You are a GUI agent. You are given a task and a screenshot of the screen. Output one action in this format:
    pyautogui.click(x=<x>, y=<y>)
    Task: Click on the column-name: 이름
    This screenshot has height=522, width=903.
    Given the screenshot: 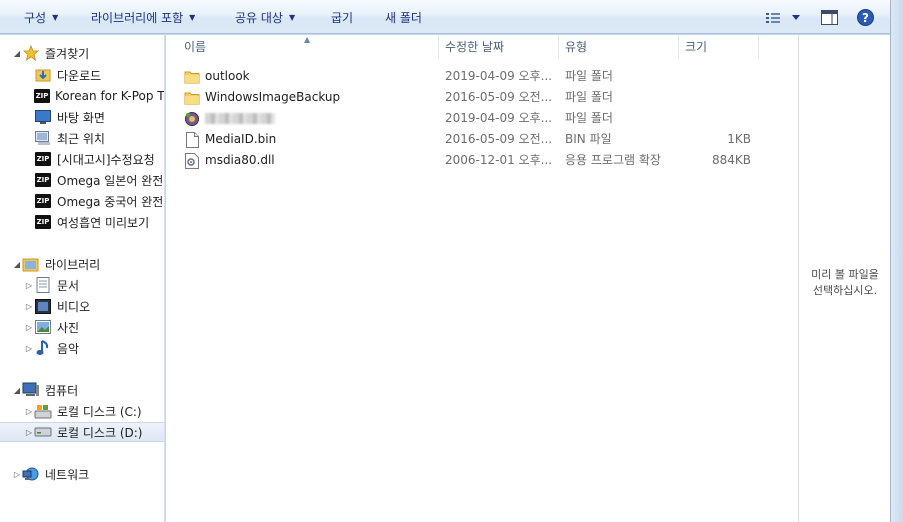 What is the action you would take?
    pyautogui.click(x=308, y=47)
    